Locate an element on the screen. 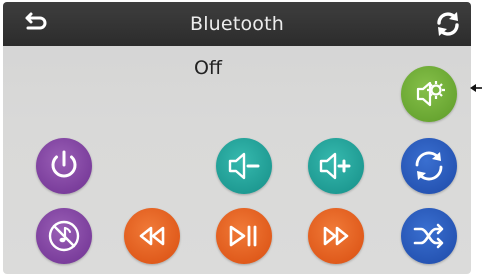 The width and height of the screenshot is (482, 277). power-button is located at coordinates (64, 166).